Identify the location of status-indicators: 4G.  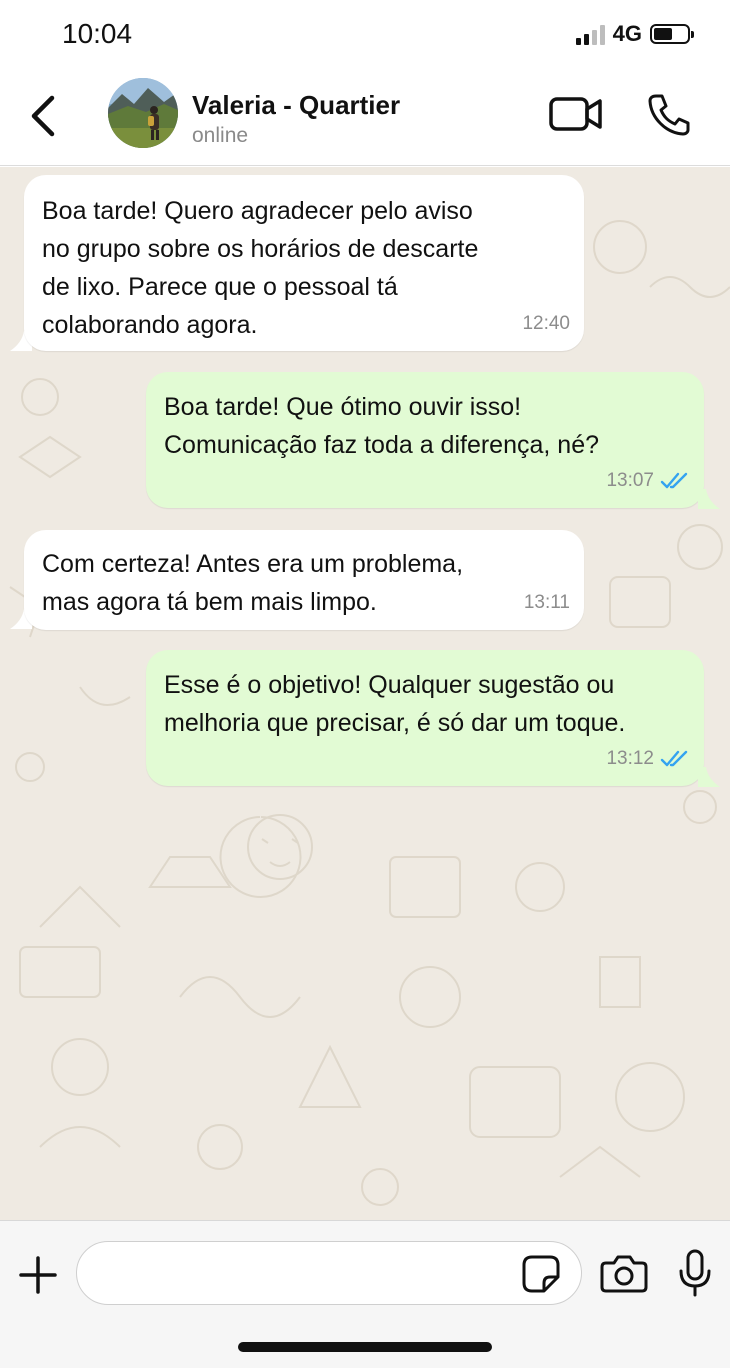
(634, 34).